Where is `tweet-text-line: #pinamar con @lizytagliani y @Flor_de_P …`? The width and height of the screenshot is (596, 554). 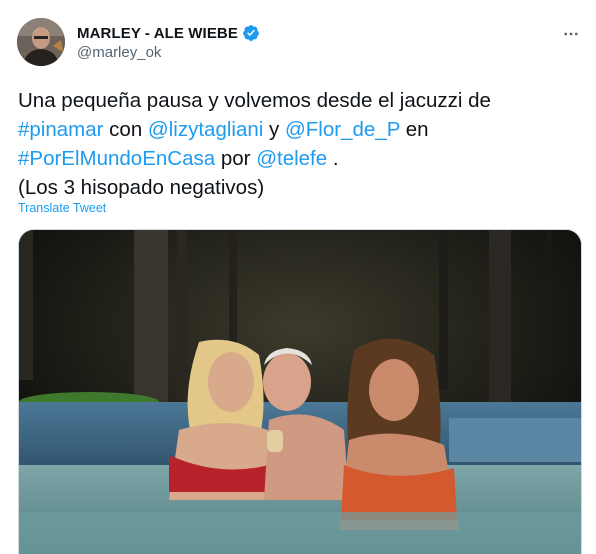 tweet-text-line: #pinamar con @lizytagliani y @Flor_de_P … is located at coordinates (298, 129).